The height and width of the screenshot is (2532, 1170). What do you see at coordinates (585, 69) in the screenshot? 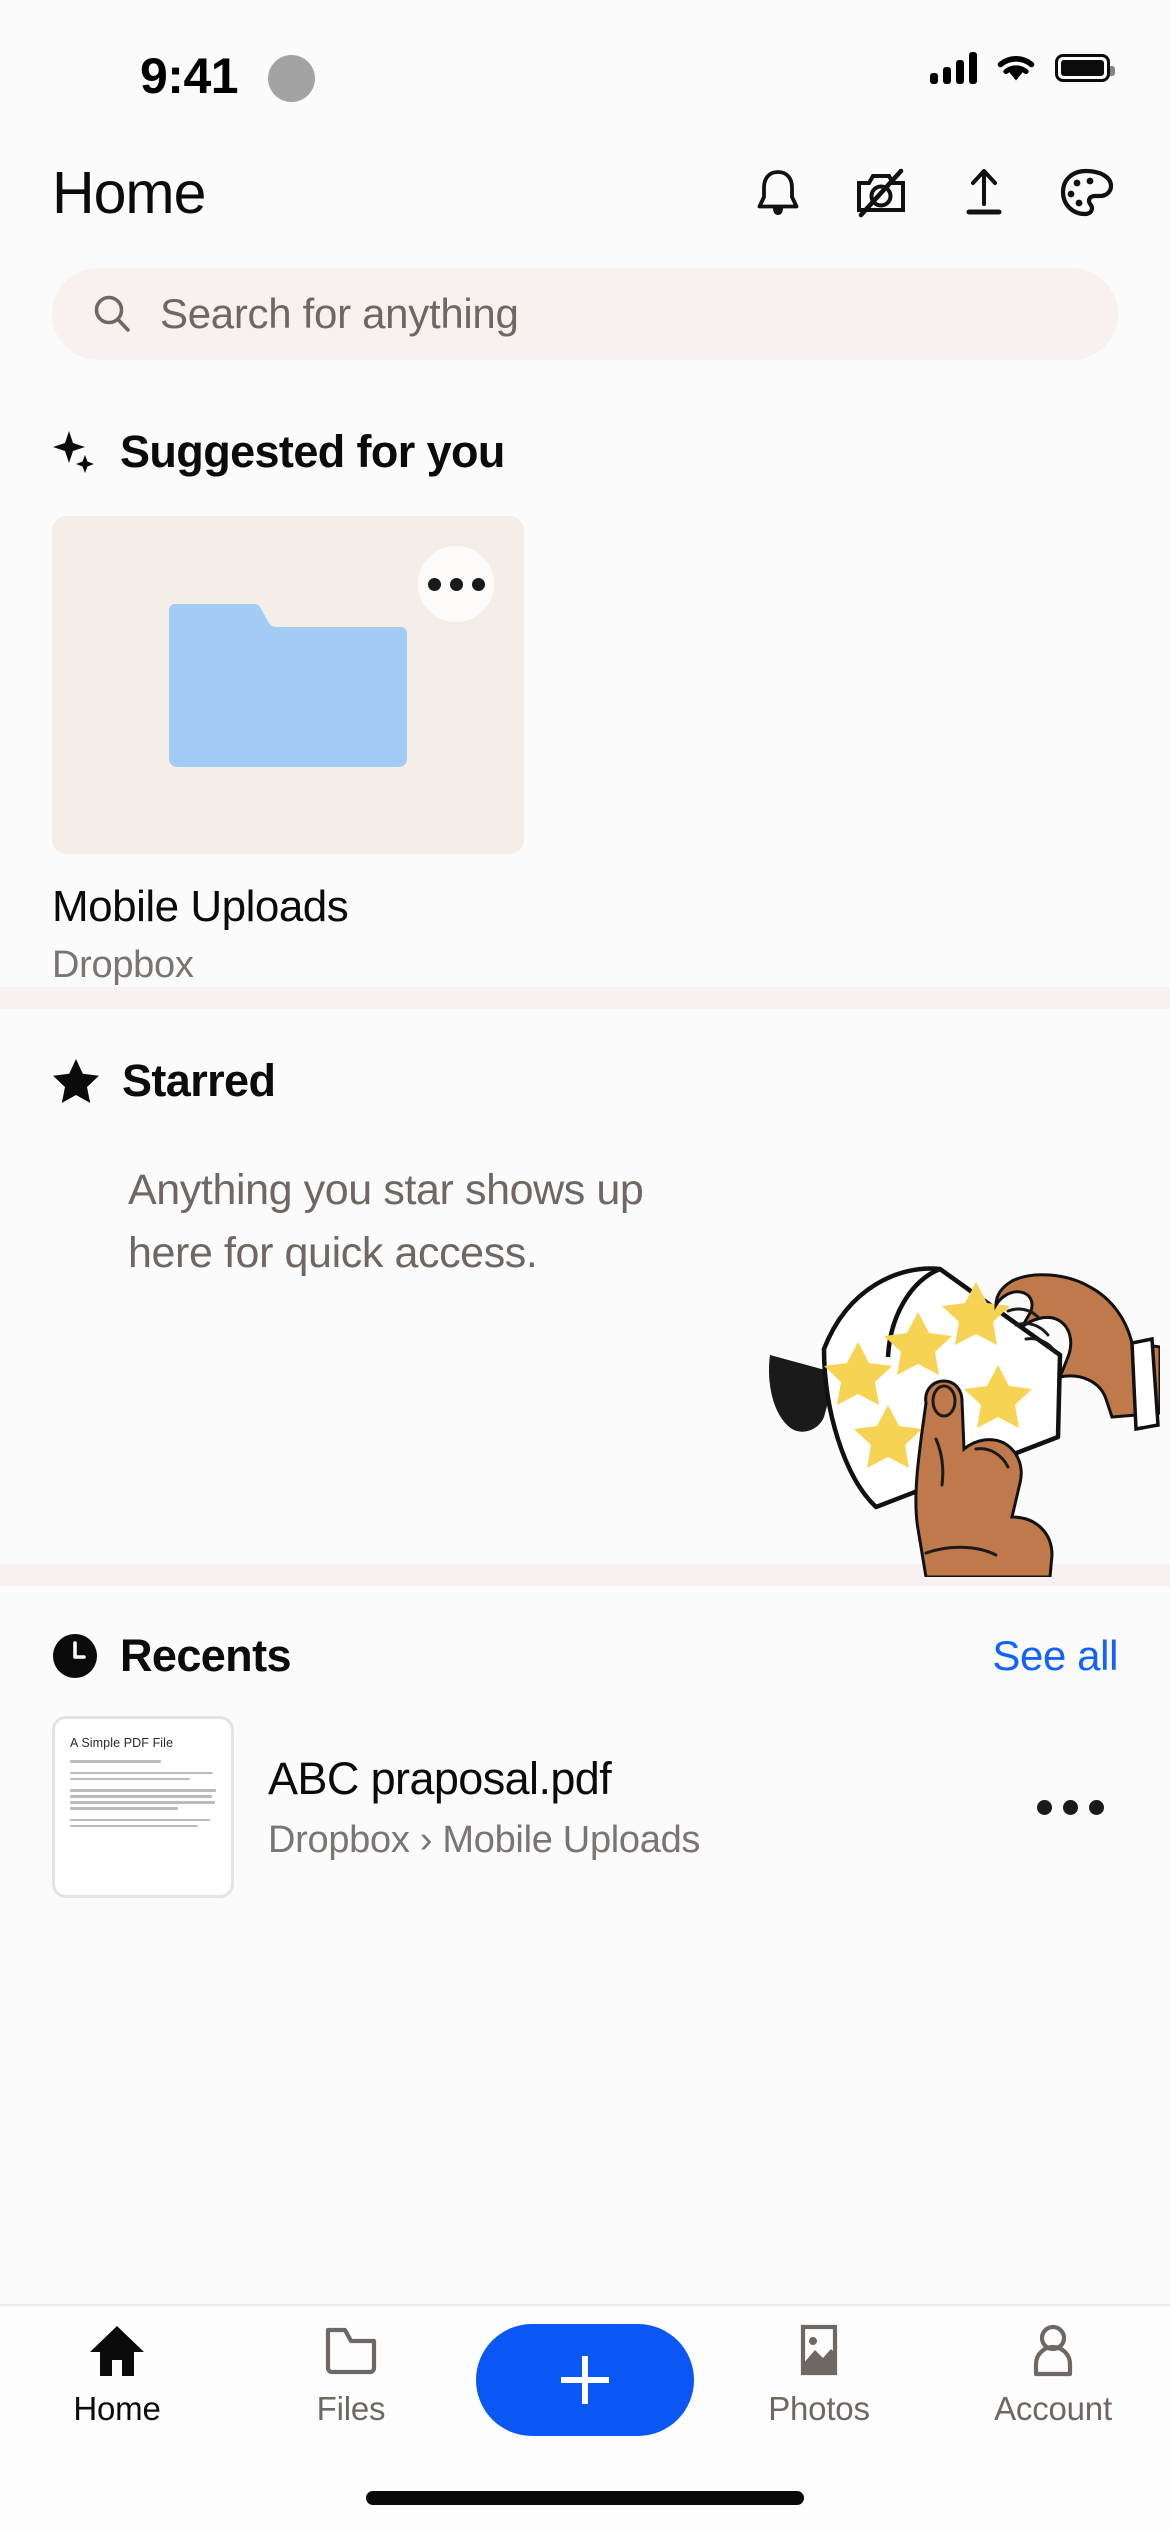
I see `status-bar: 9:41` at bounding box center [585, 69].